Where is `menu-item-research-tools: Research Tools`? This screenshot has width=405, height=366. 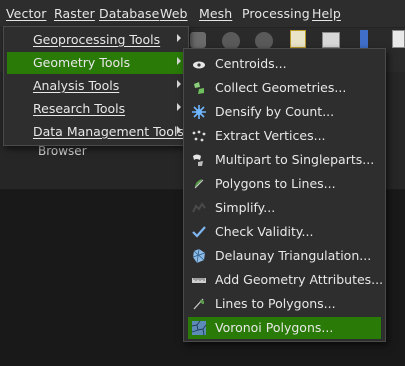
menu-item-research-tools: Research Tools is located at coordinates (96, 109).